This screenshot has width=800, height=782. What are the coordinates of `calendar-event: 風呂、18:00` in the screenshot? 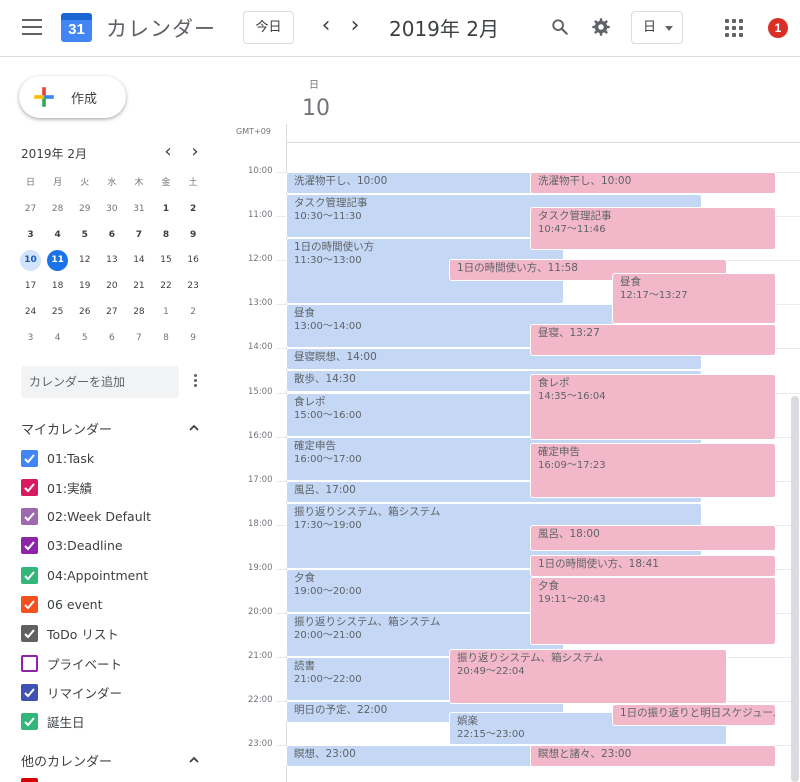 It's located at (653, 537).